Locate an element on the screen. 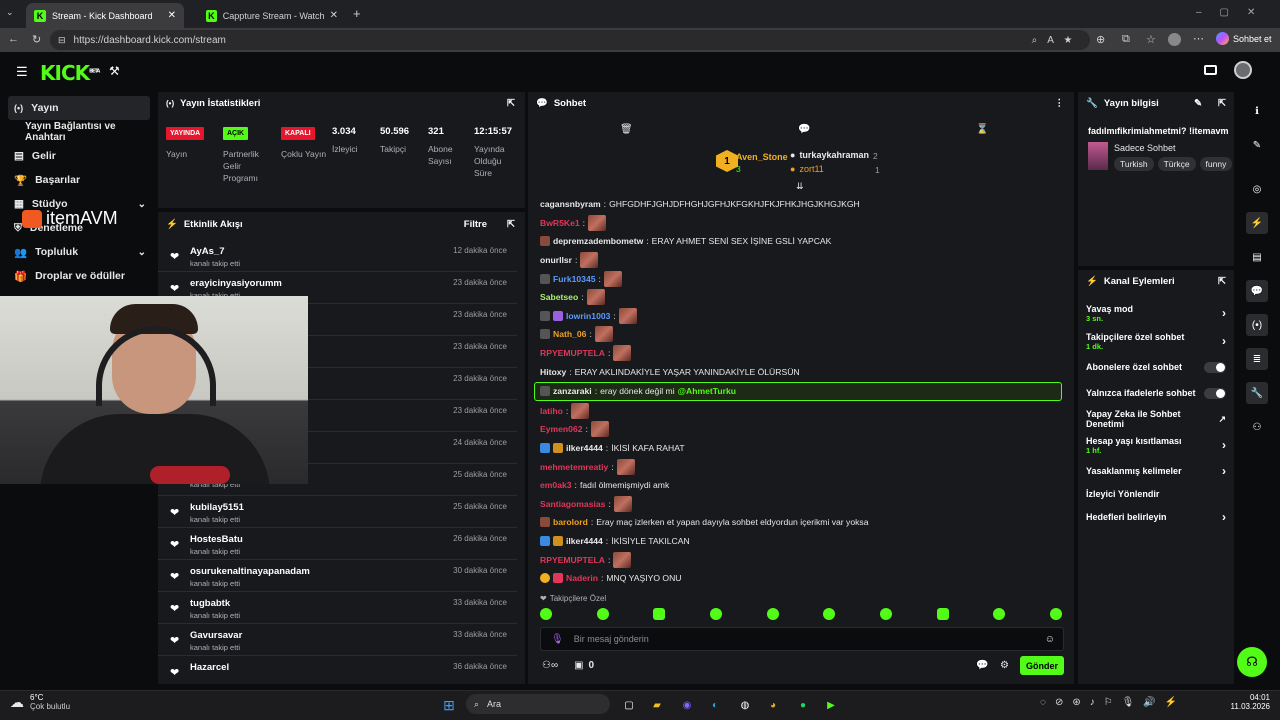 This screenshot has width=1280, height=720. sidebar-item-topluluk: 👥 Topluluk ⌄ is located at coordinates (79, 252).